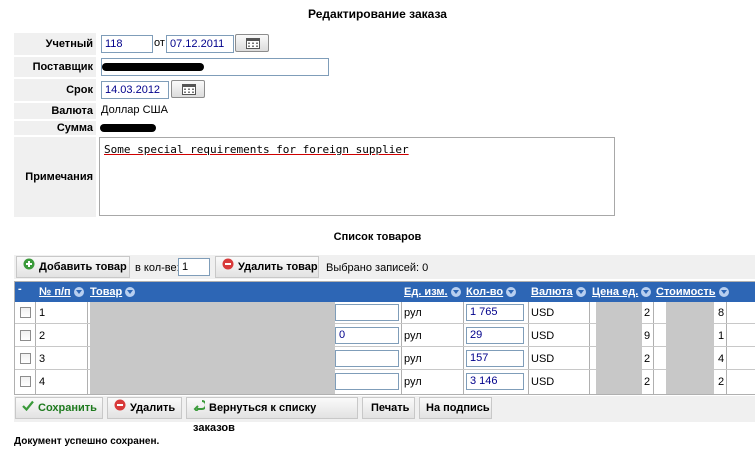  Describe the element at coordinates (42, 336) in the screenshot. I see `row-num: 2` at that location.